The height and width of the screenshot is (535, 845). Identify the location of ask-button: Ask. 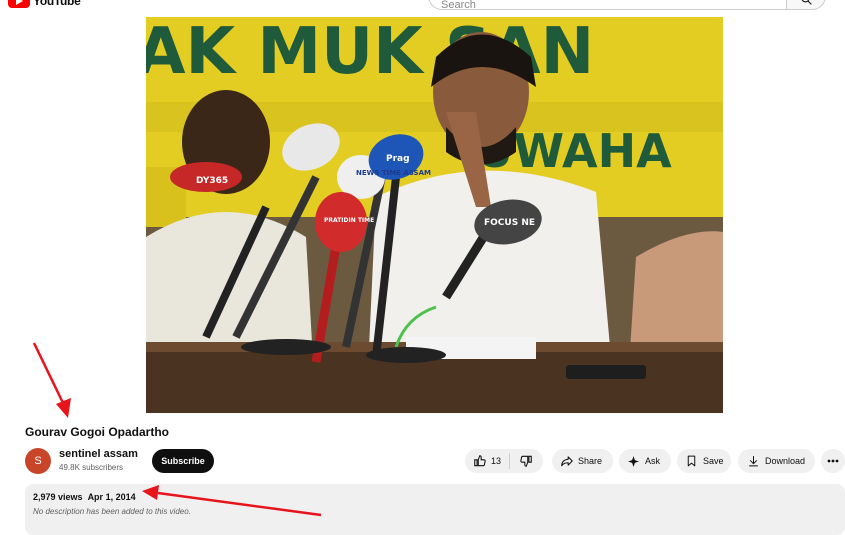
(645, 461).